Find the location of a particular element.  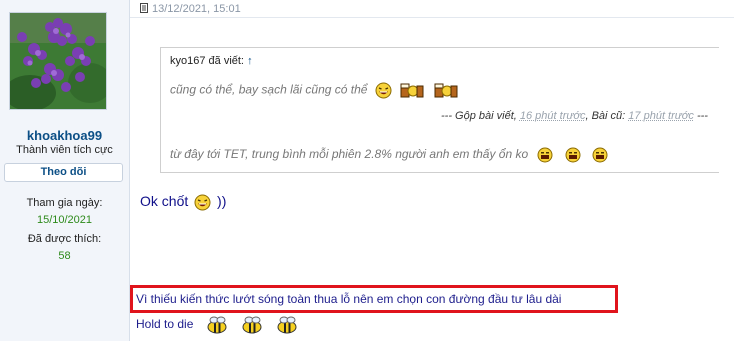

username-link: khoakhoa99 is located at coordinates (64, 135).